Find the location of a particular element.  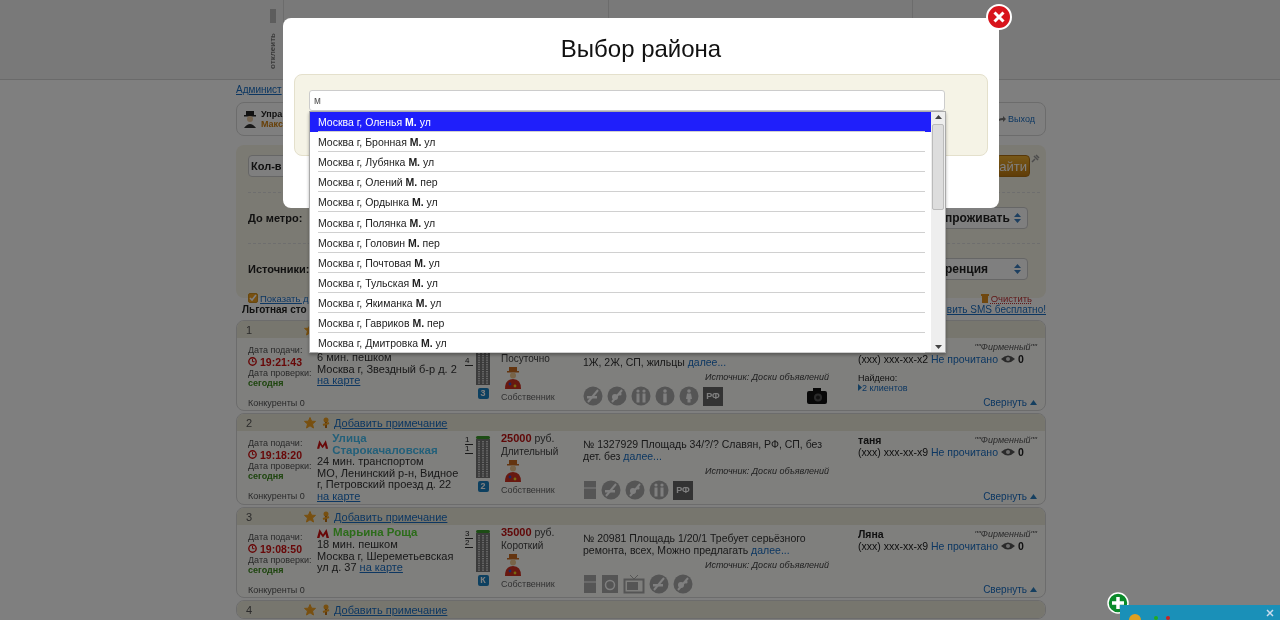

couple-icon is located at coordinates (641, 396).